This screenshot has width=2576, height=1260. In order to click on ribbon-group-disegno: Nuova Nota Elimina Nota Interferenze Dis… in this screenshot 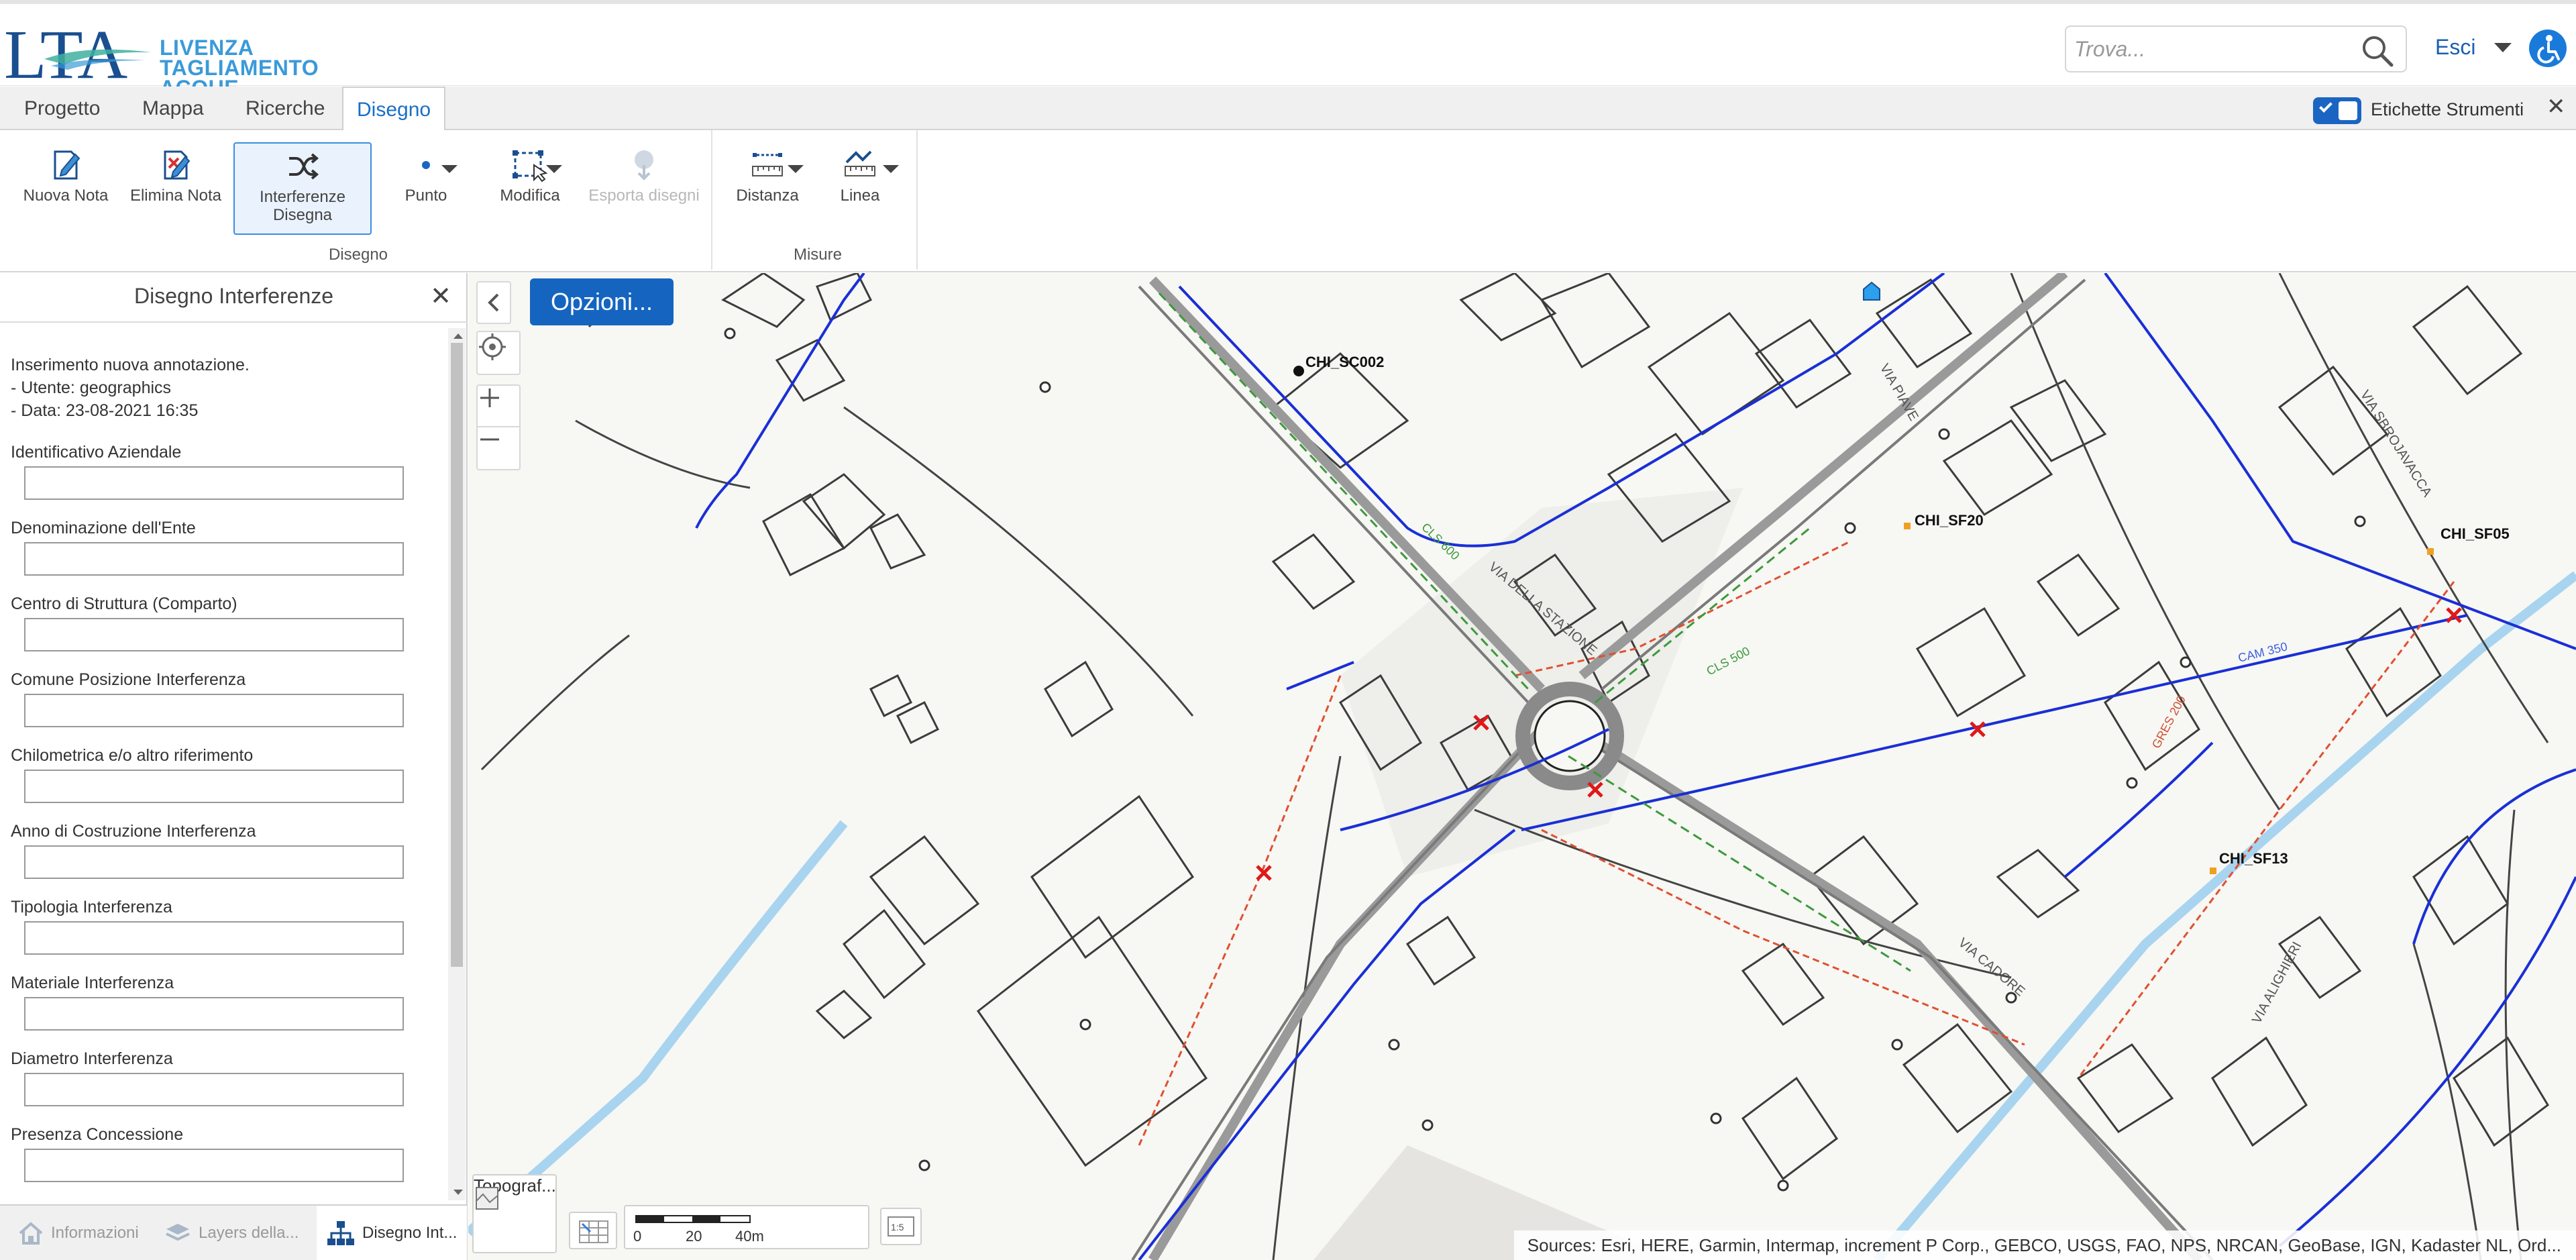, I will do `click(358, 200)`.